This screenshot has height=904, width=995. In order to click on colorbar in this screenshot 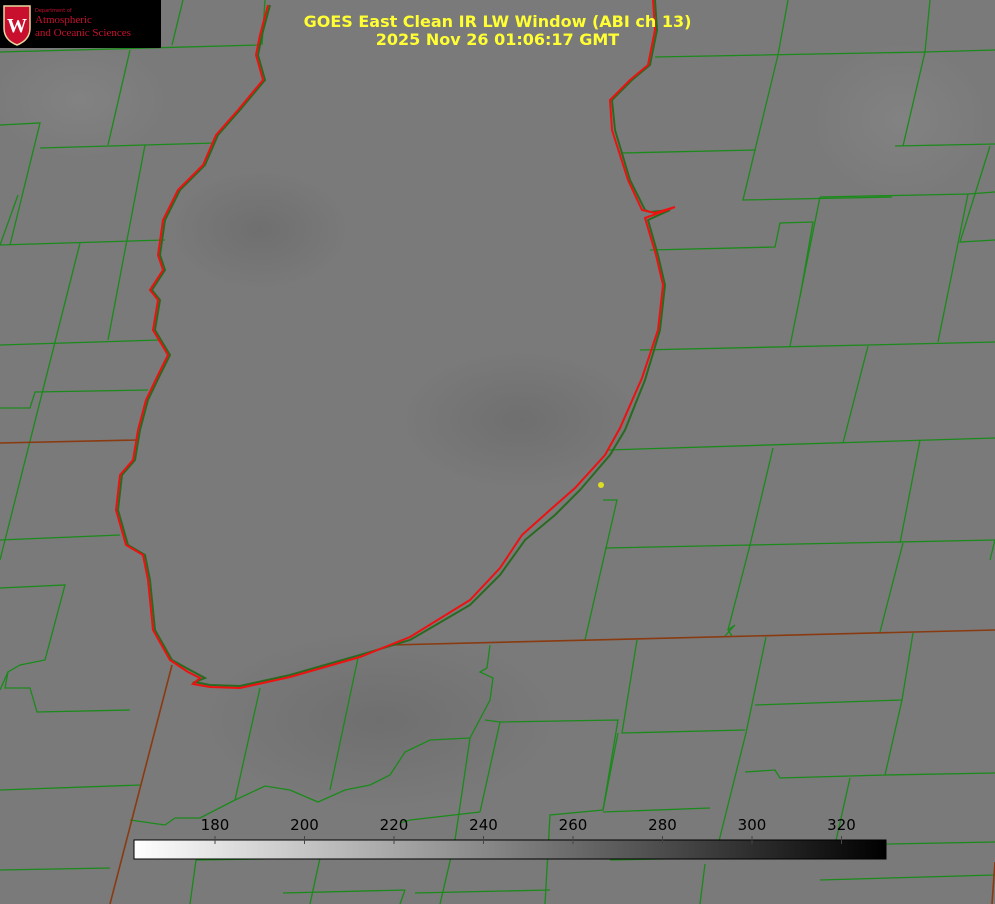, I will do `click(510, 849)`.